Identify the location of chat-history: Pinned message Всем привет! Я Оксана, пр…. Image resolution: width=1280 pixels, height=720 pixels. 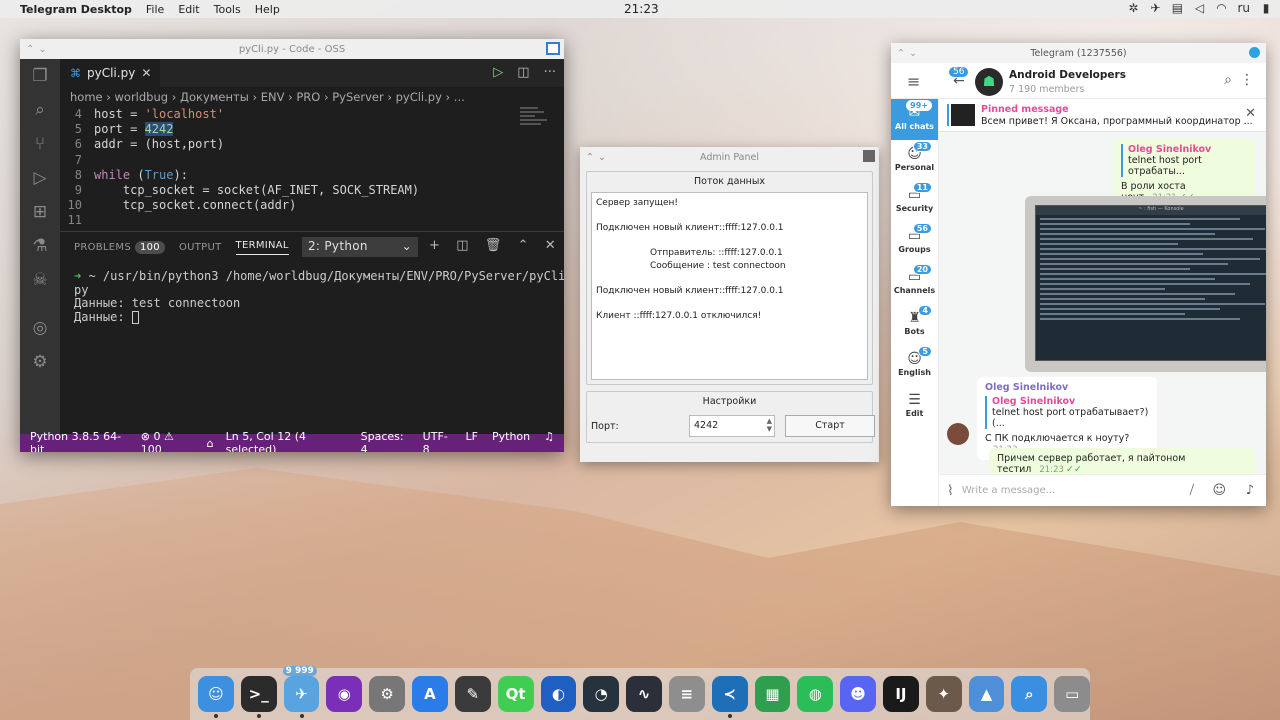
(1102, 286).